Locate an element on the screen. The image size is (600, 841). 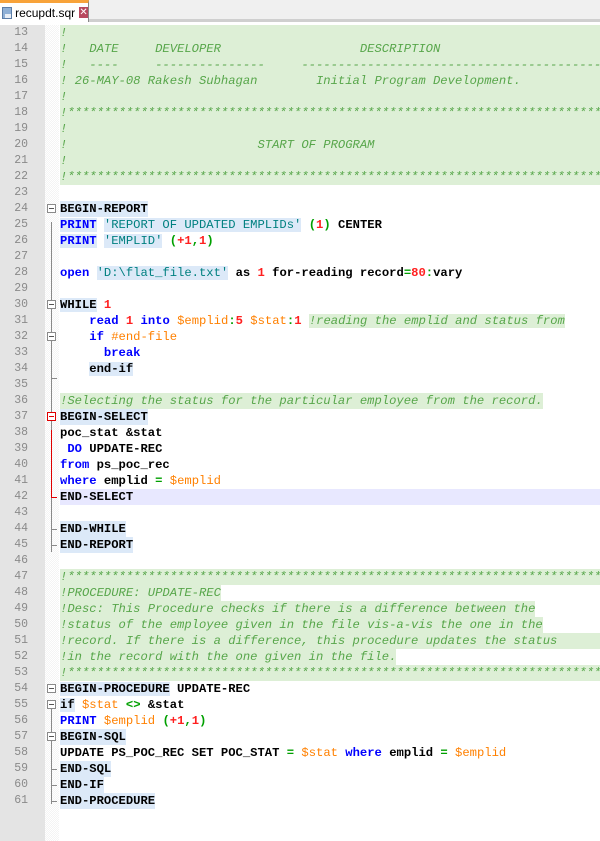
text: emplid is located at coordinates (126, 481).